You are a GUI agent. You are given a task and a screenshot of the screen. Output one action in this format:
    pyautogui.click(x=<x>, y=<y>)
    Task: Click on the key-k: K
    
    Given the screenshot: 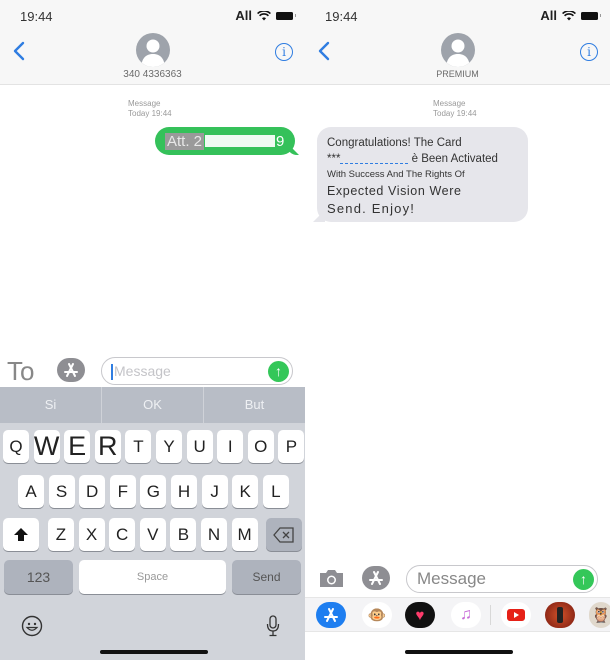 What is the action you would take?
    pyautogui.click(x=245, y=491)
    